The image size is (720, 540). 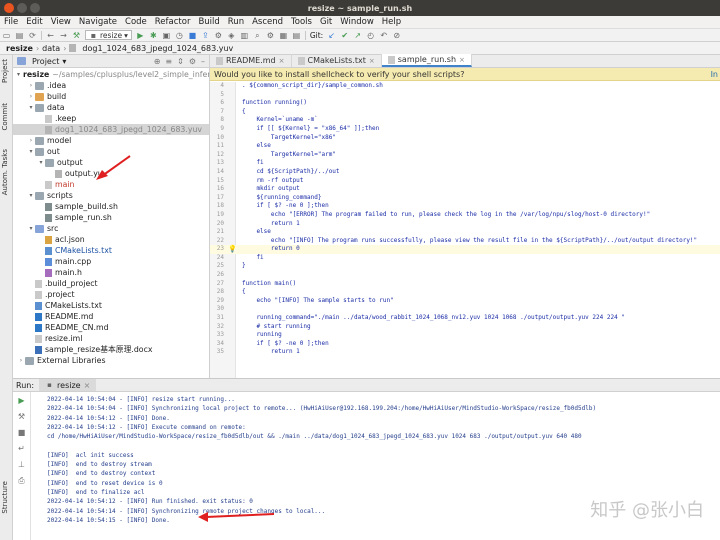 What do you see at coordinates (166, 35) in the screenshot?
I see `coverage-icon: ▣` at bounding box center [166, 35].